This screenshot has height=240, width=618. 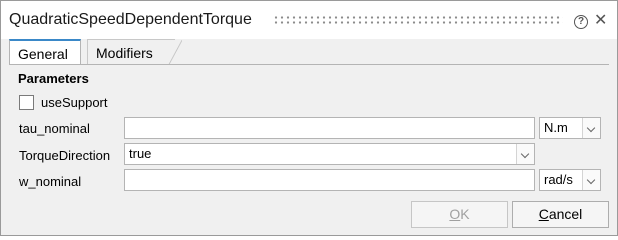 I want to click on tau-nominal-input, so click(x=329, y=128).